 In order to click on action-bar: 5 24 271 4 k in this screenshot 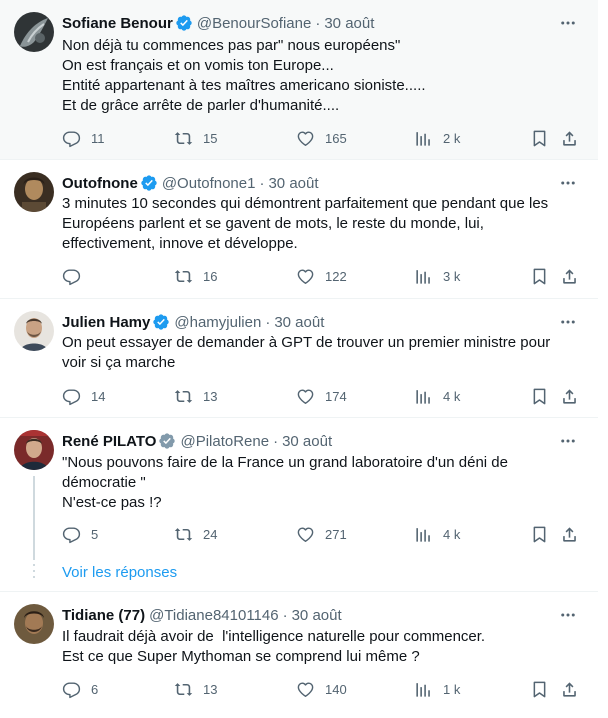, I will do `click(322, 534)`.